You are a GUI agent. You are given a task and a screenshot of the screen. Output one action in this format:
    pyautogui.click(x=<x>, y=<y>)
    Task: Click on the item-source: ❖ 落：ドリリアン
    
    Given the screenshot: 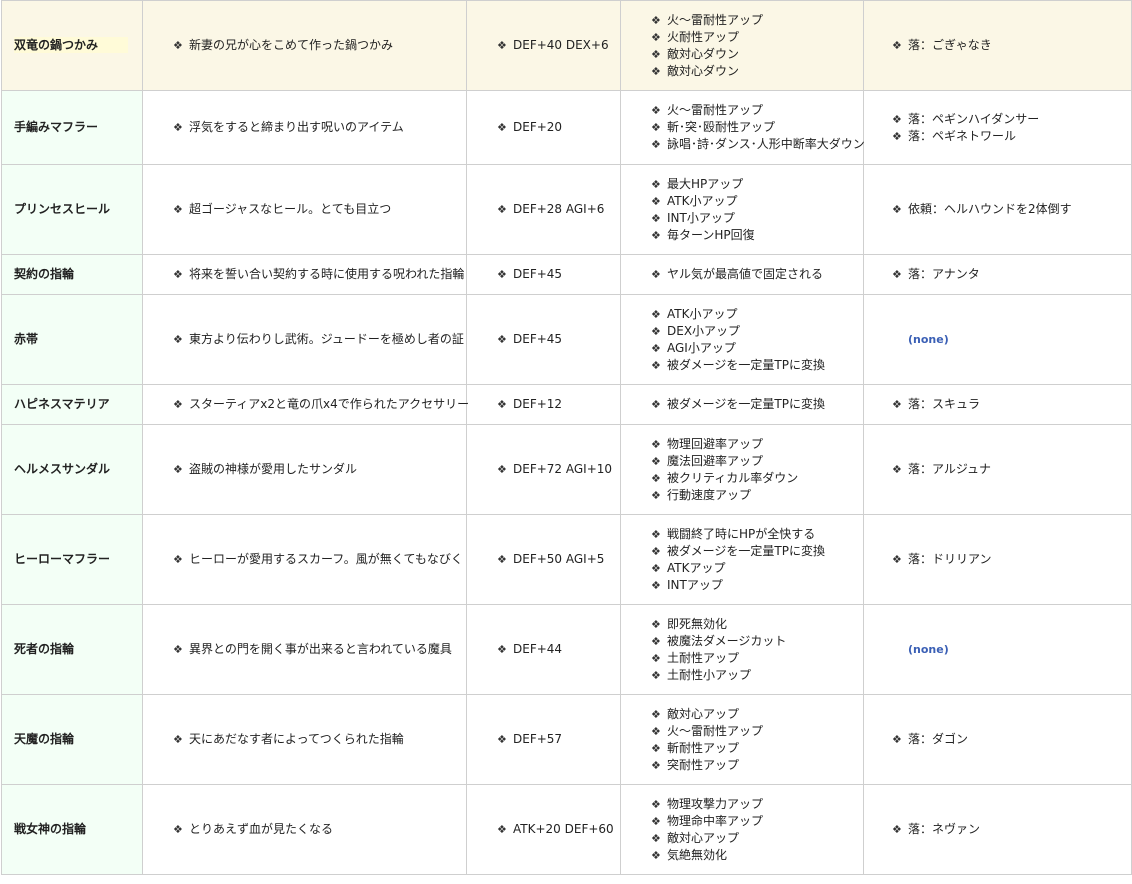 What is the action you would take?
    pyautogui.click(x=1011, y=559)
    